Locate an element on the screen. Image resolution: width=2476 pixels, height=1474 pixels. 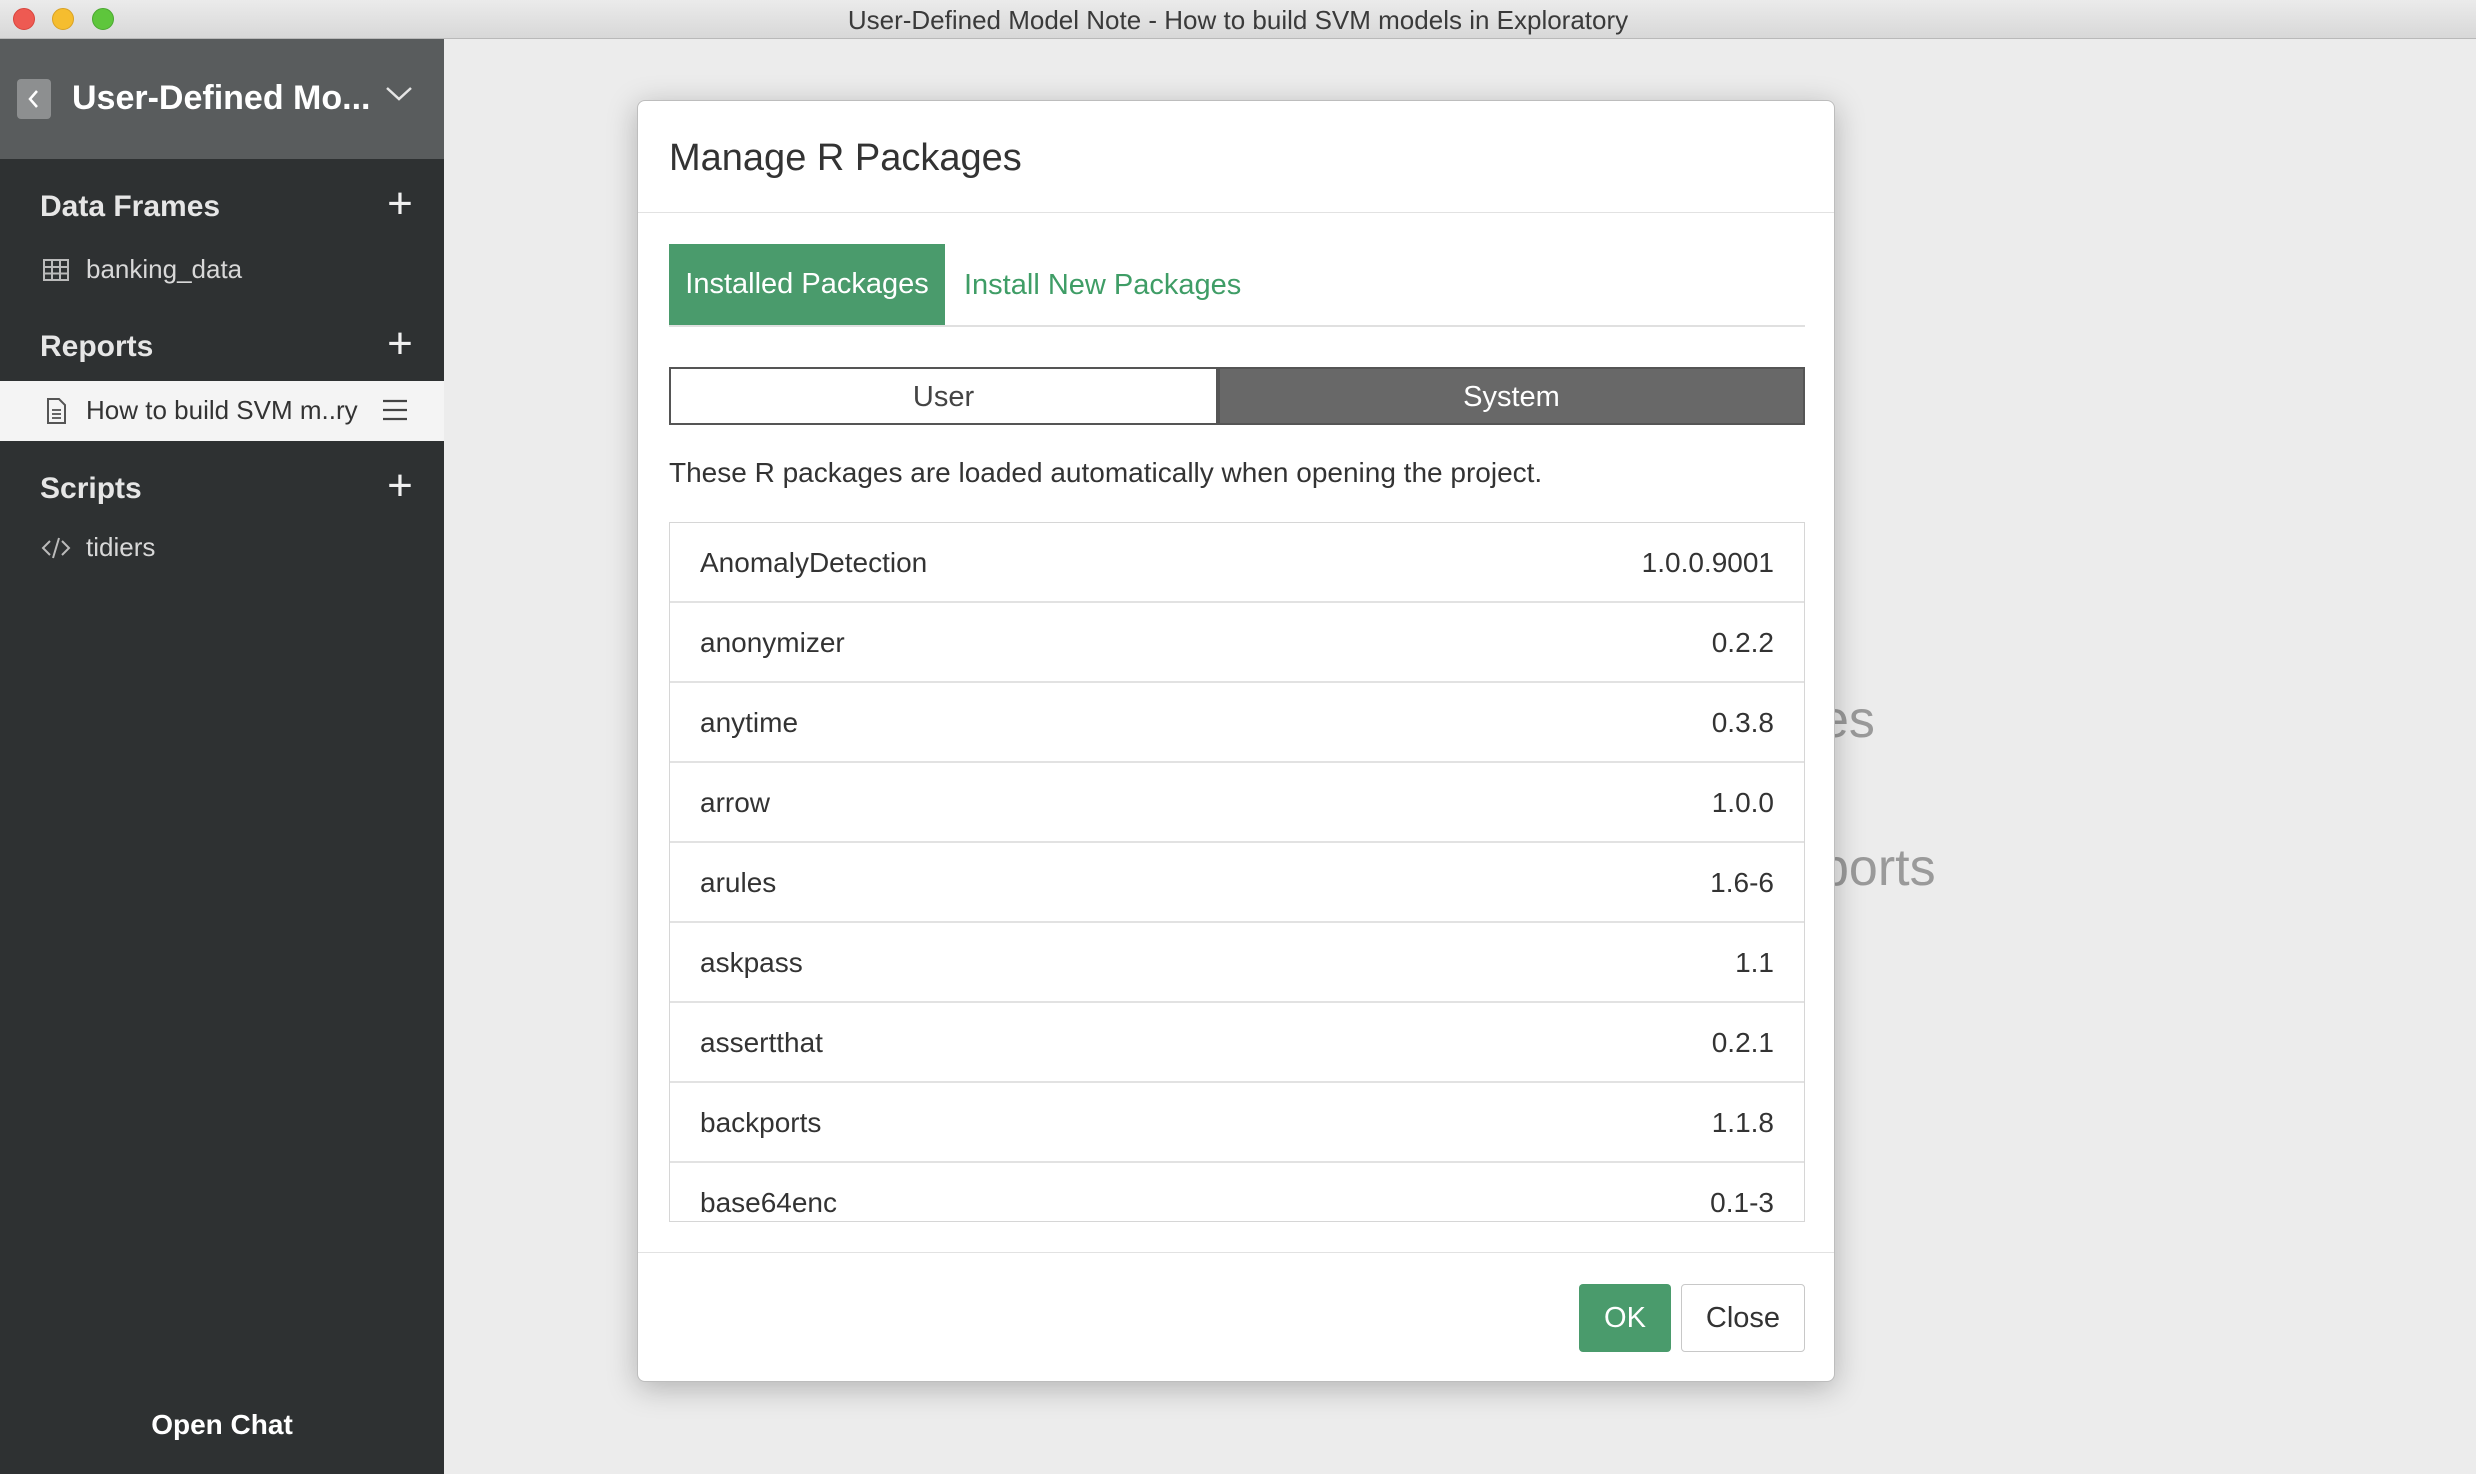
package-version: 0.2.1 is located at coordinates (1742, 1042).